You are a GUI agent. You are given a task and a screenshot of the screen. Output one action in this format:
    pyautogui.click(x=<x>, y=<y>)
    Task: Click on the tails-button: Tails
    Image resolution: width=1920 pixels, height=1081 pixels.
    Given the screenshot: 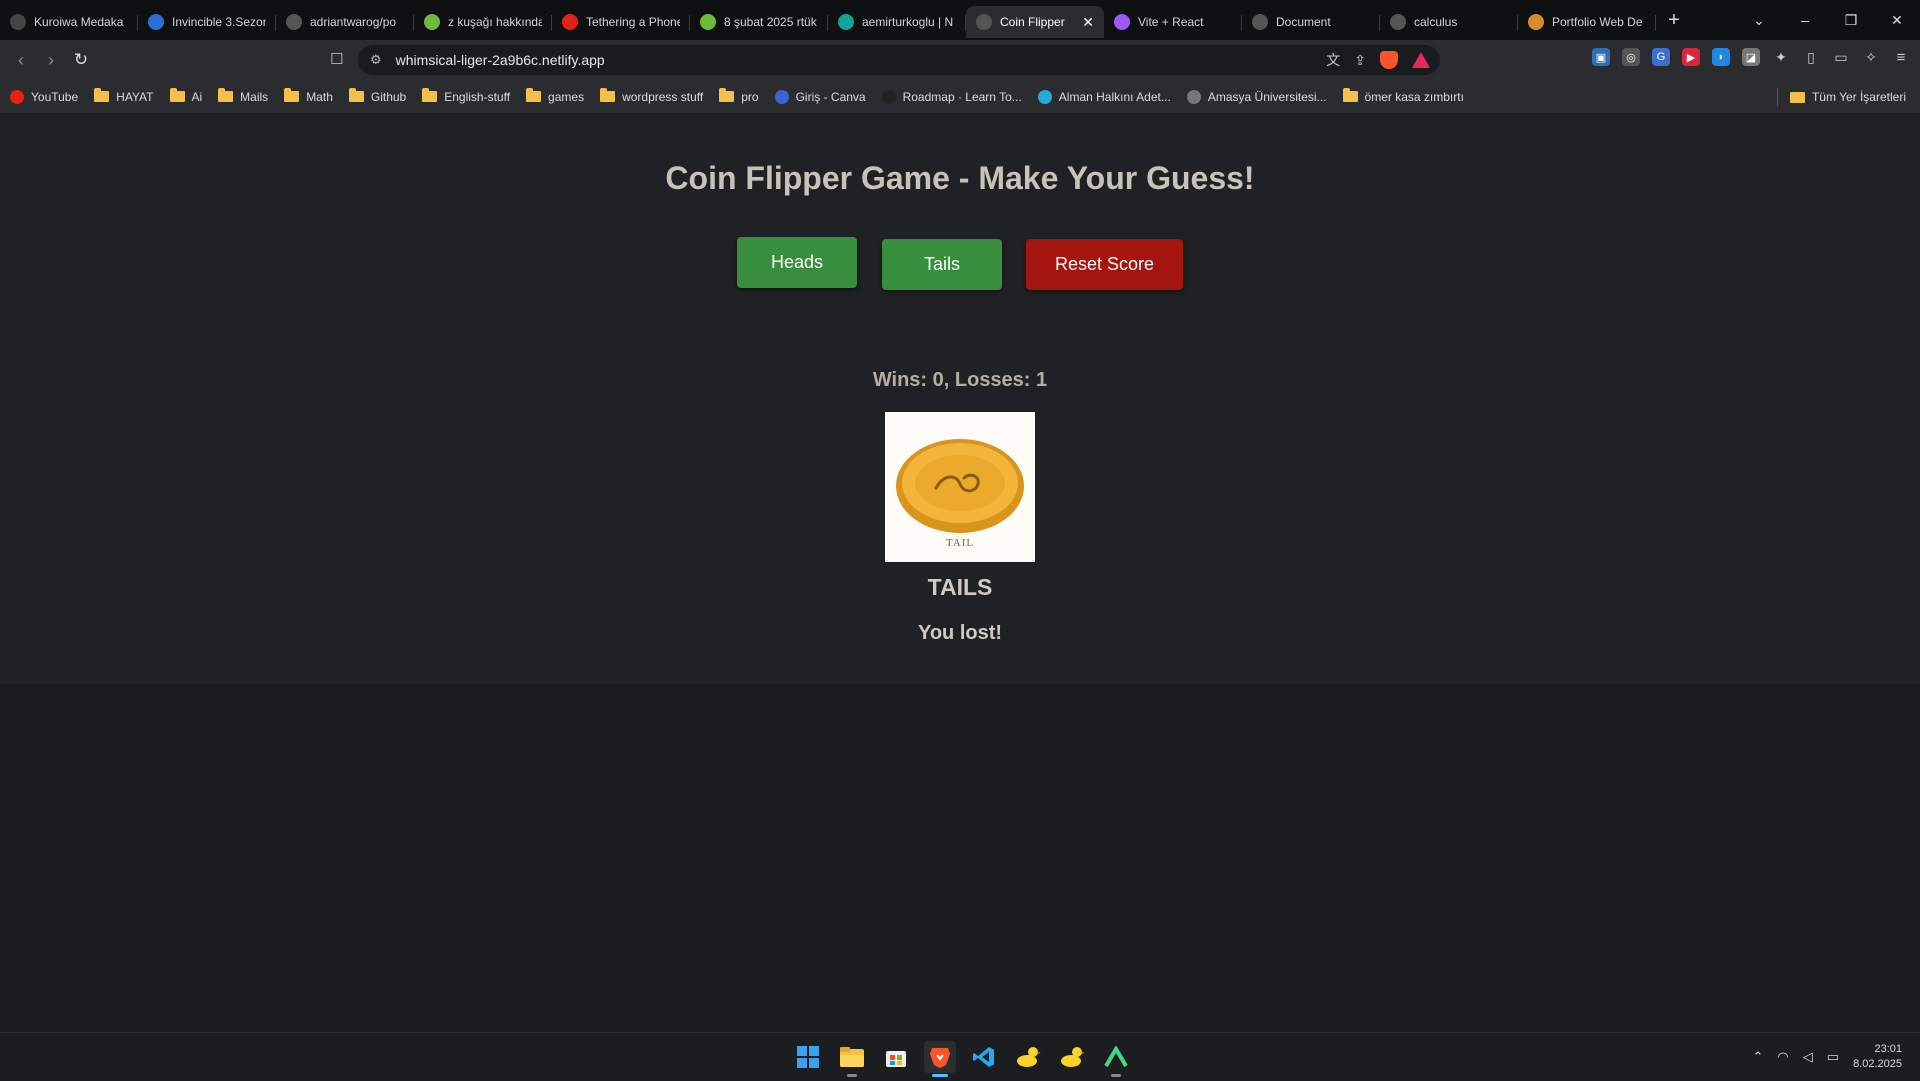 What is the action you would take?
    pyautogui.click(x=942, y=264)
    